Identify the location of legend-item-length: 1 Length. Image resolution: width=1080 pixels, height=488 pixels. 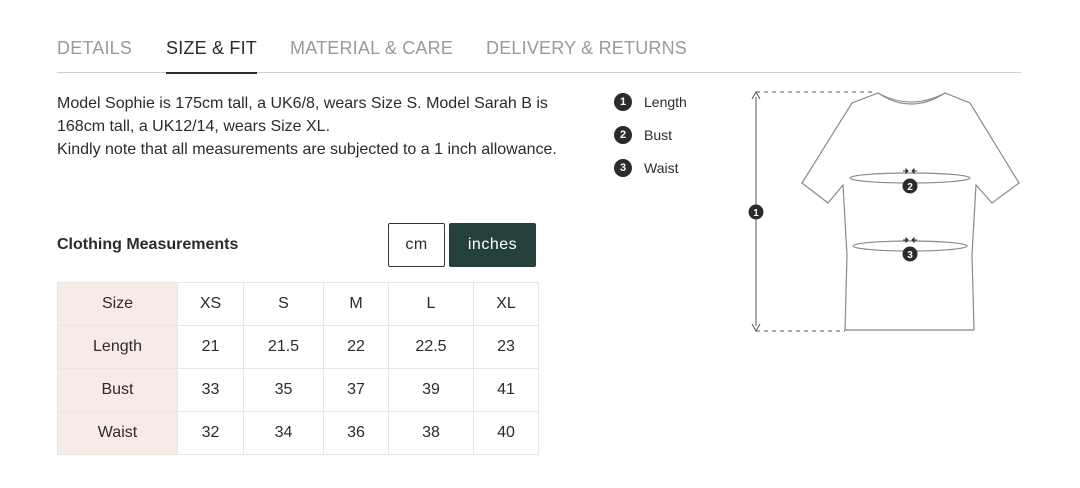
(650, 102).